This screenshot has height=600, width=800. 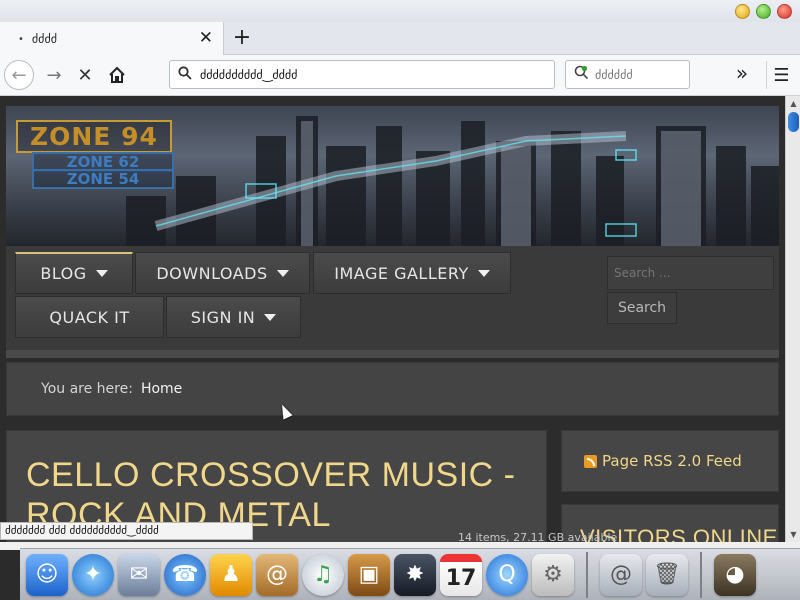 I want to click on tab-title: ძძძძ, so click(x=44, y=39).